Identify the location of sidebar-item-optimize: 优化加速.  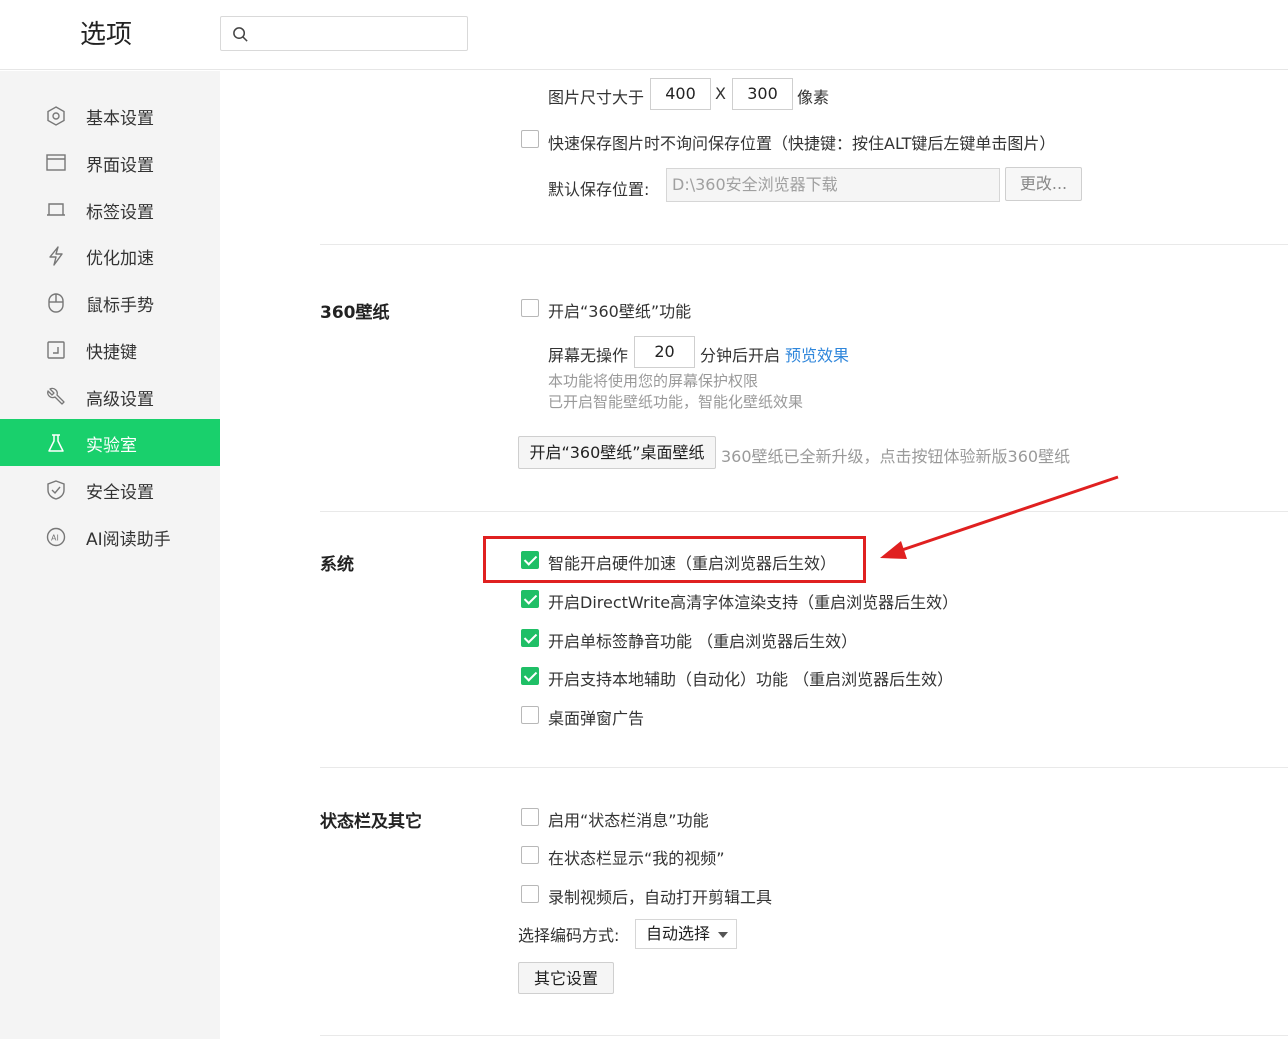
(110, 255).